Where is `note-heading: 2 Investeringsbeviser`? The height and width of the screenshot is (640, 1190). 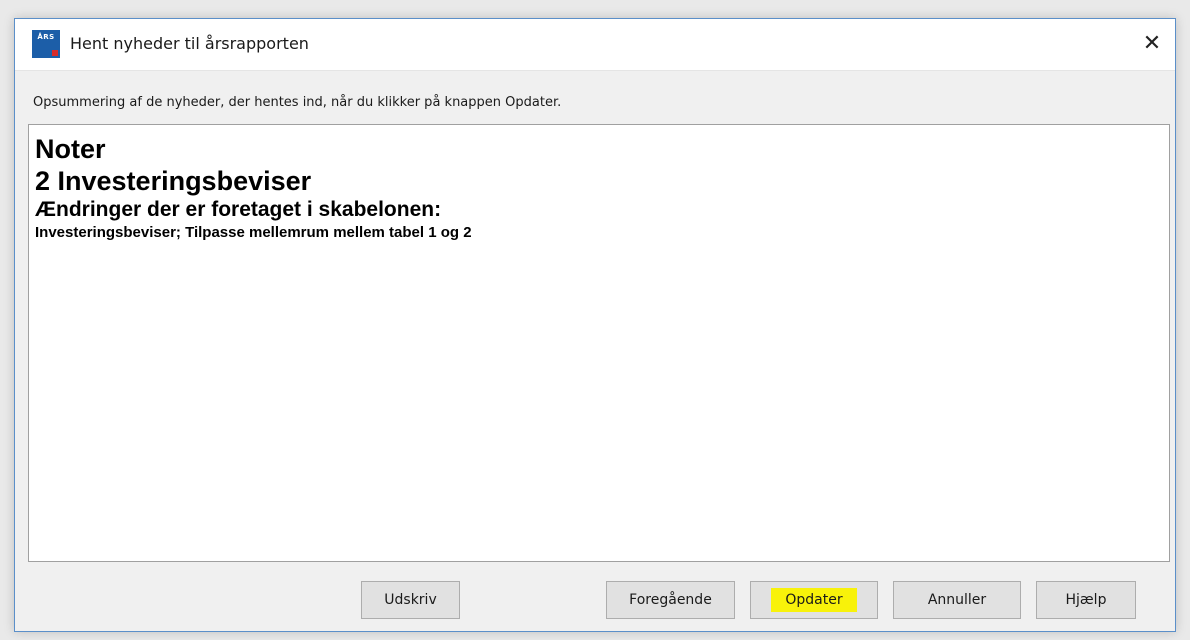 note-heading: 2 Investeringsbeviser is located at coordinates (173, 181).